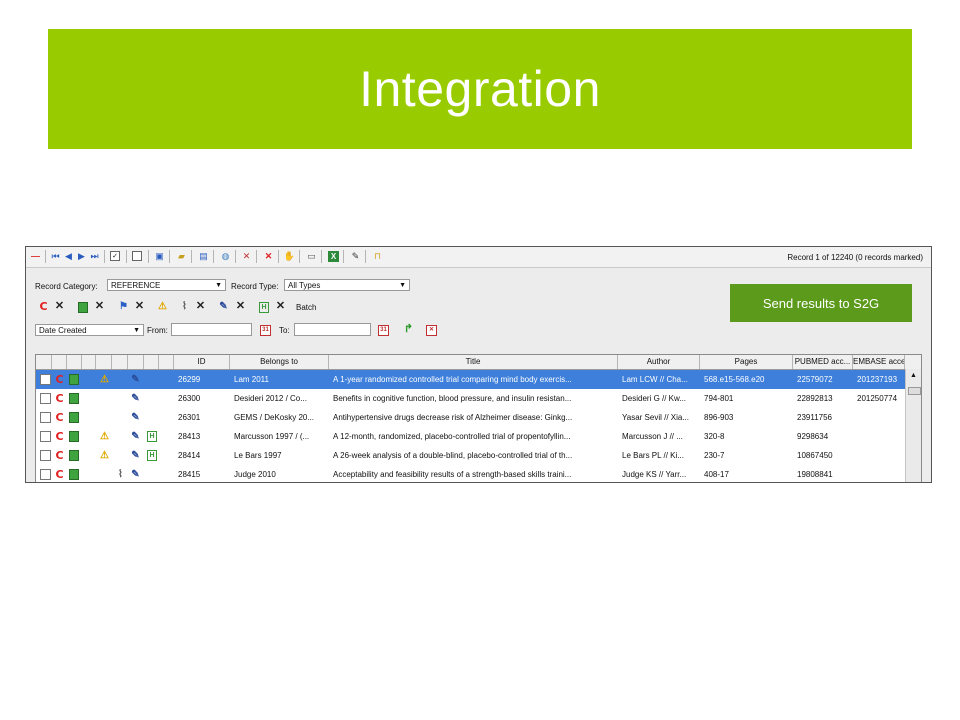  Describe the element at coordinates (311, 256) in the screenshot. I see `print-icon: ▭` at that location.